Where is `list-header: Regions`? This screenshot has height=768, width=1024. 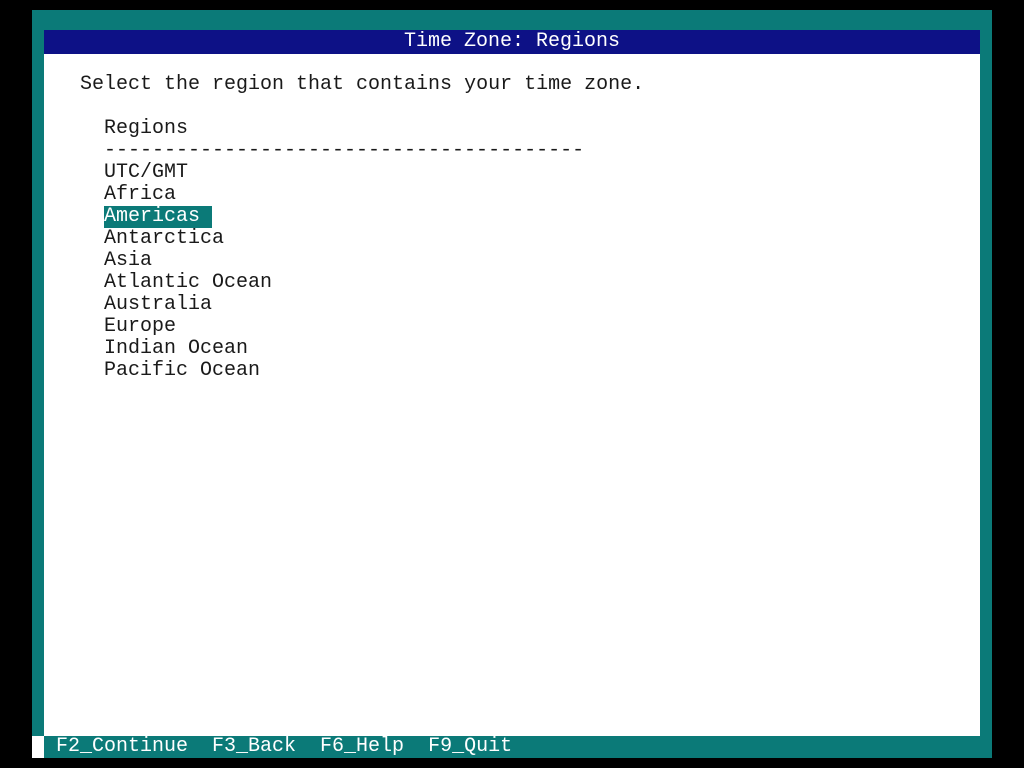
list-header: Regions is located at coordinates (146, 128).